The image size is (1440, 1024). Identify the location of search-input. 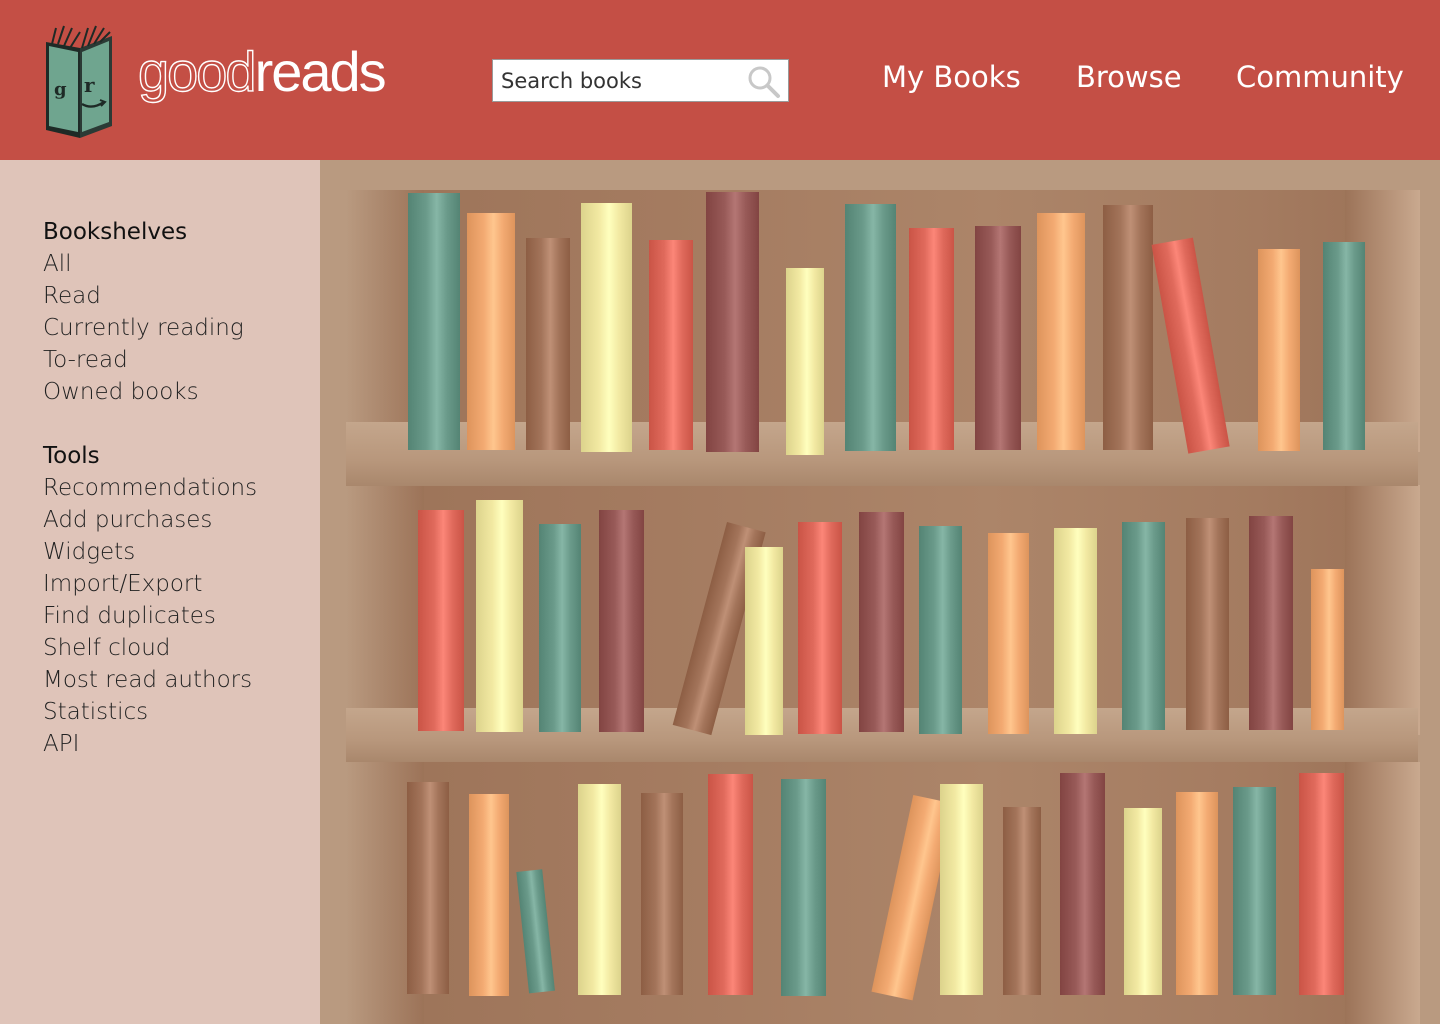
(613, 80).